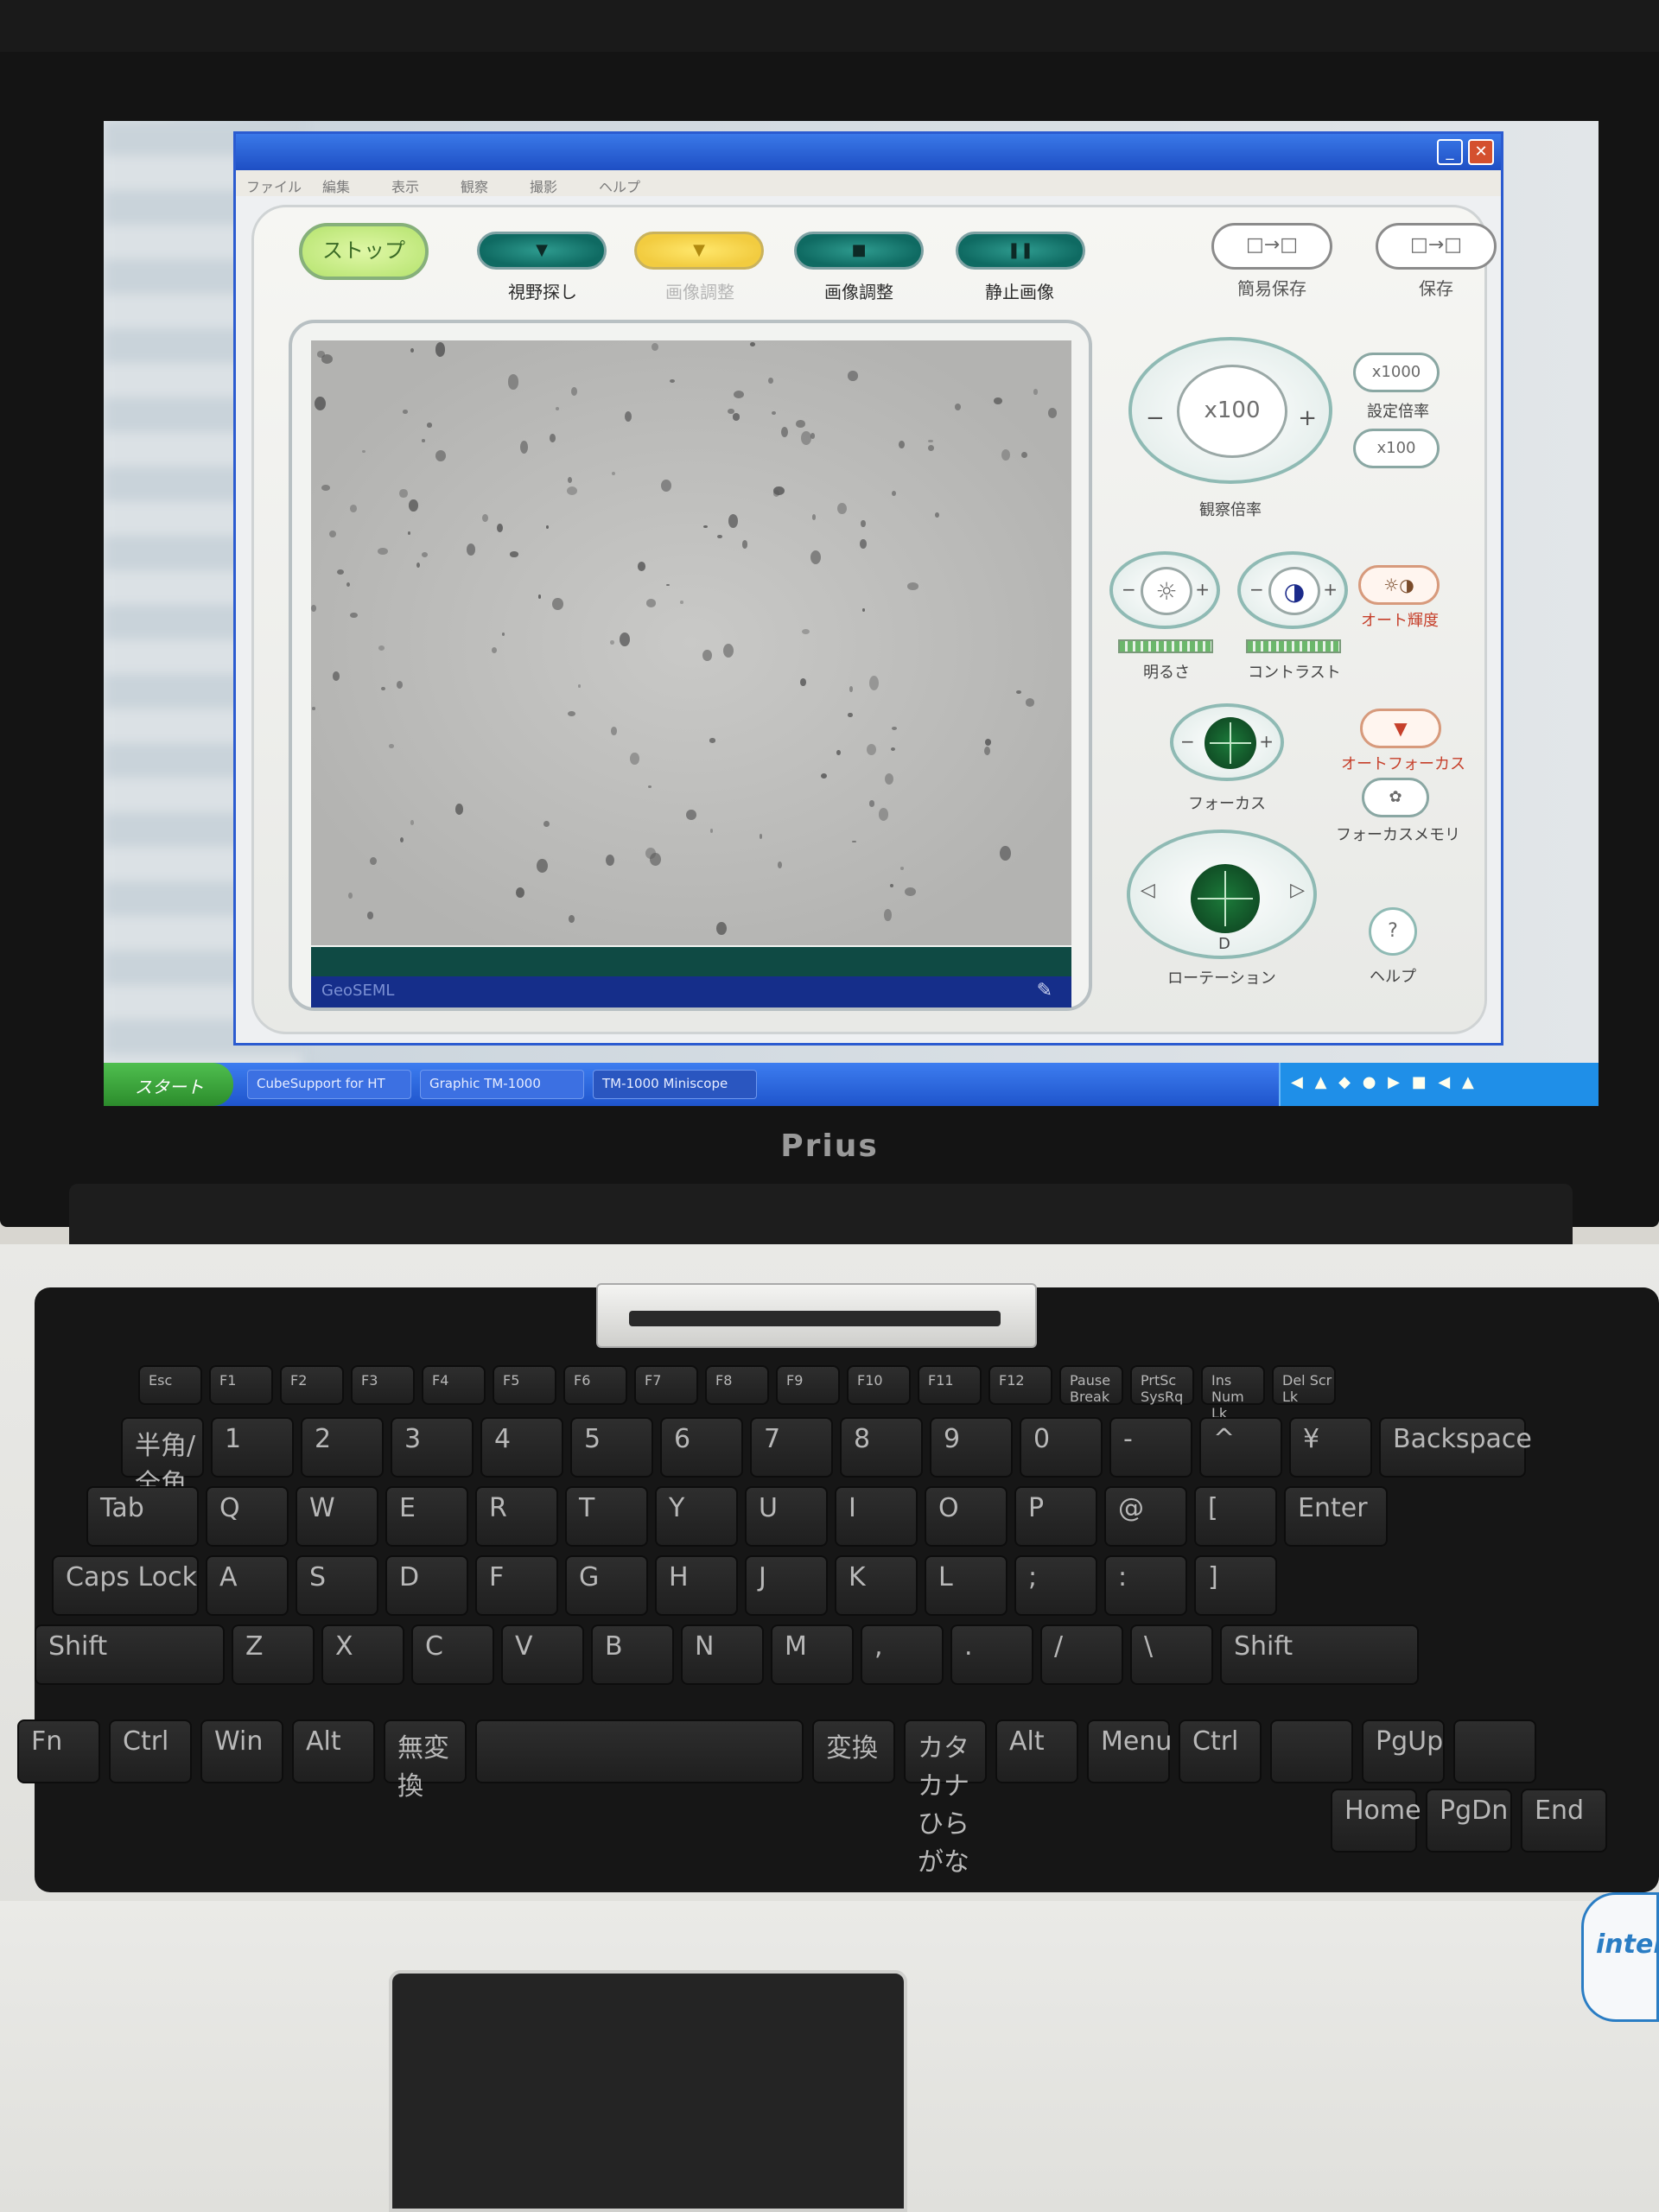  Describe the element at coordinates (808, 1385) in the screenshot. I see `keyboard-key: F9` at that location.